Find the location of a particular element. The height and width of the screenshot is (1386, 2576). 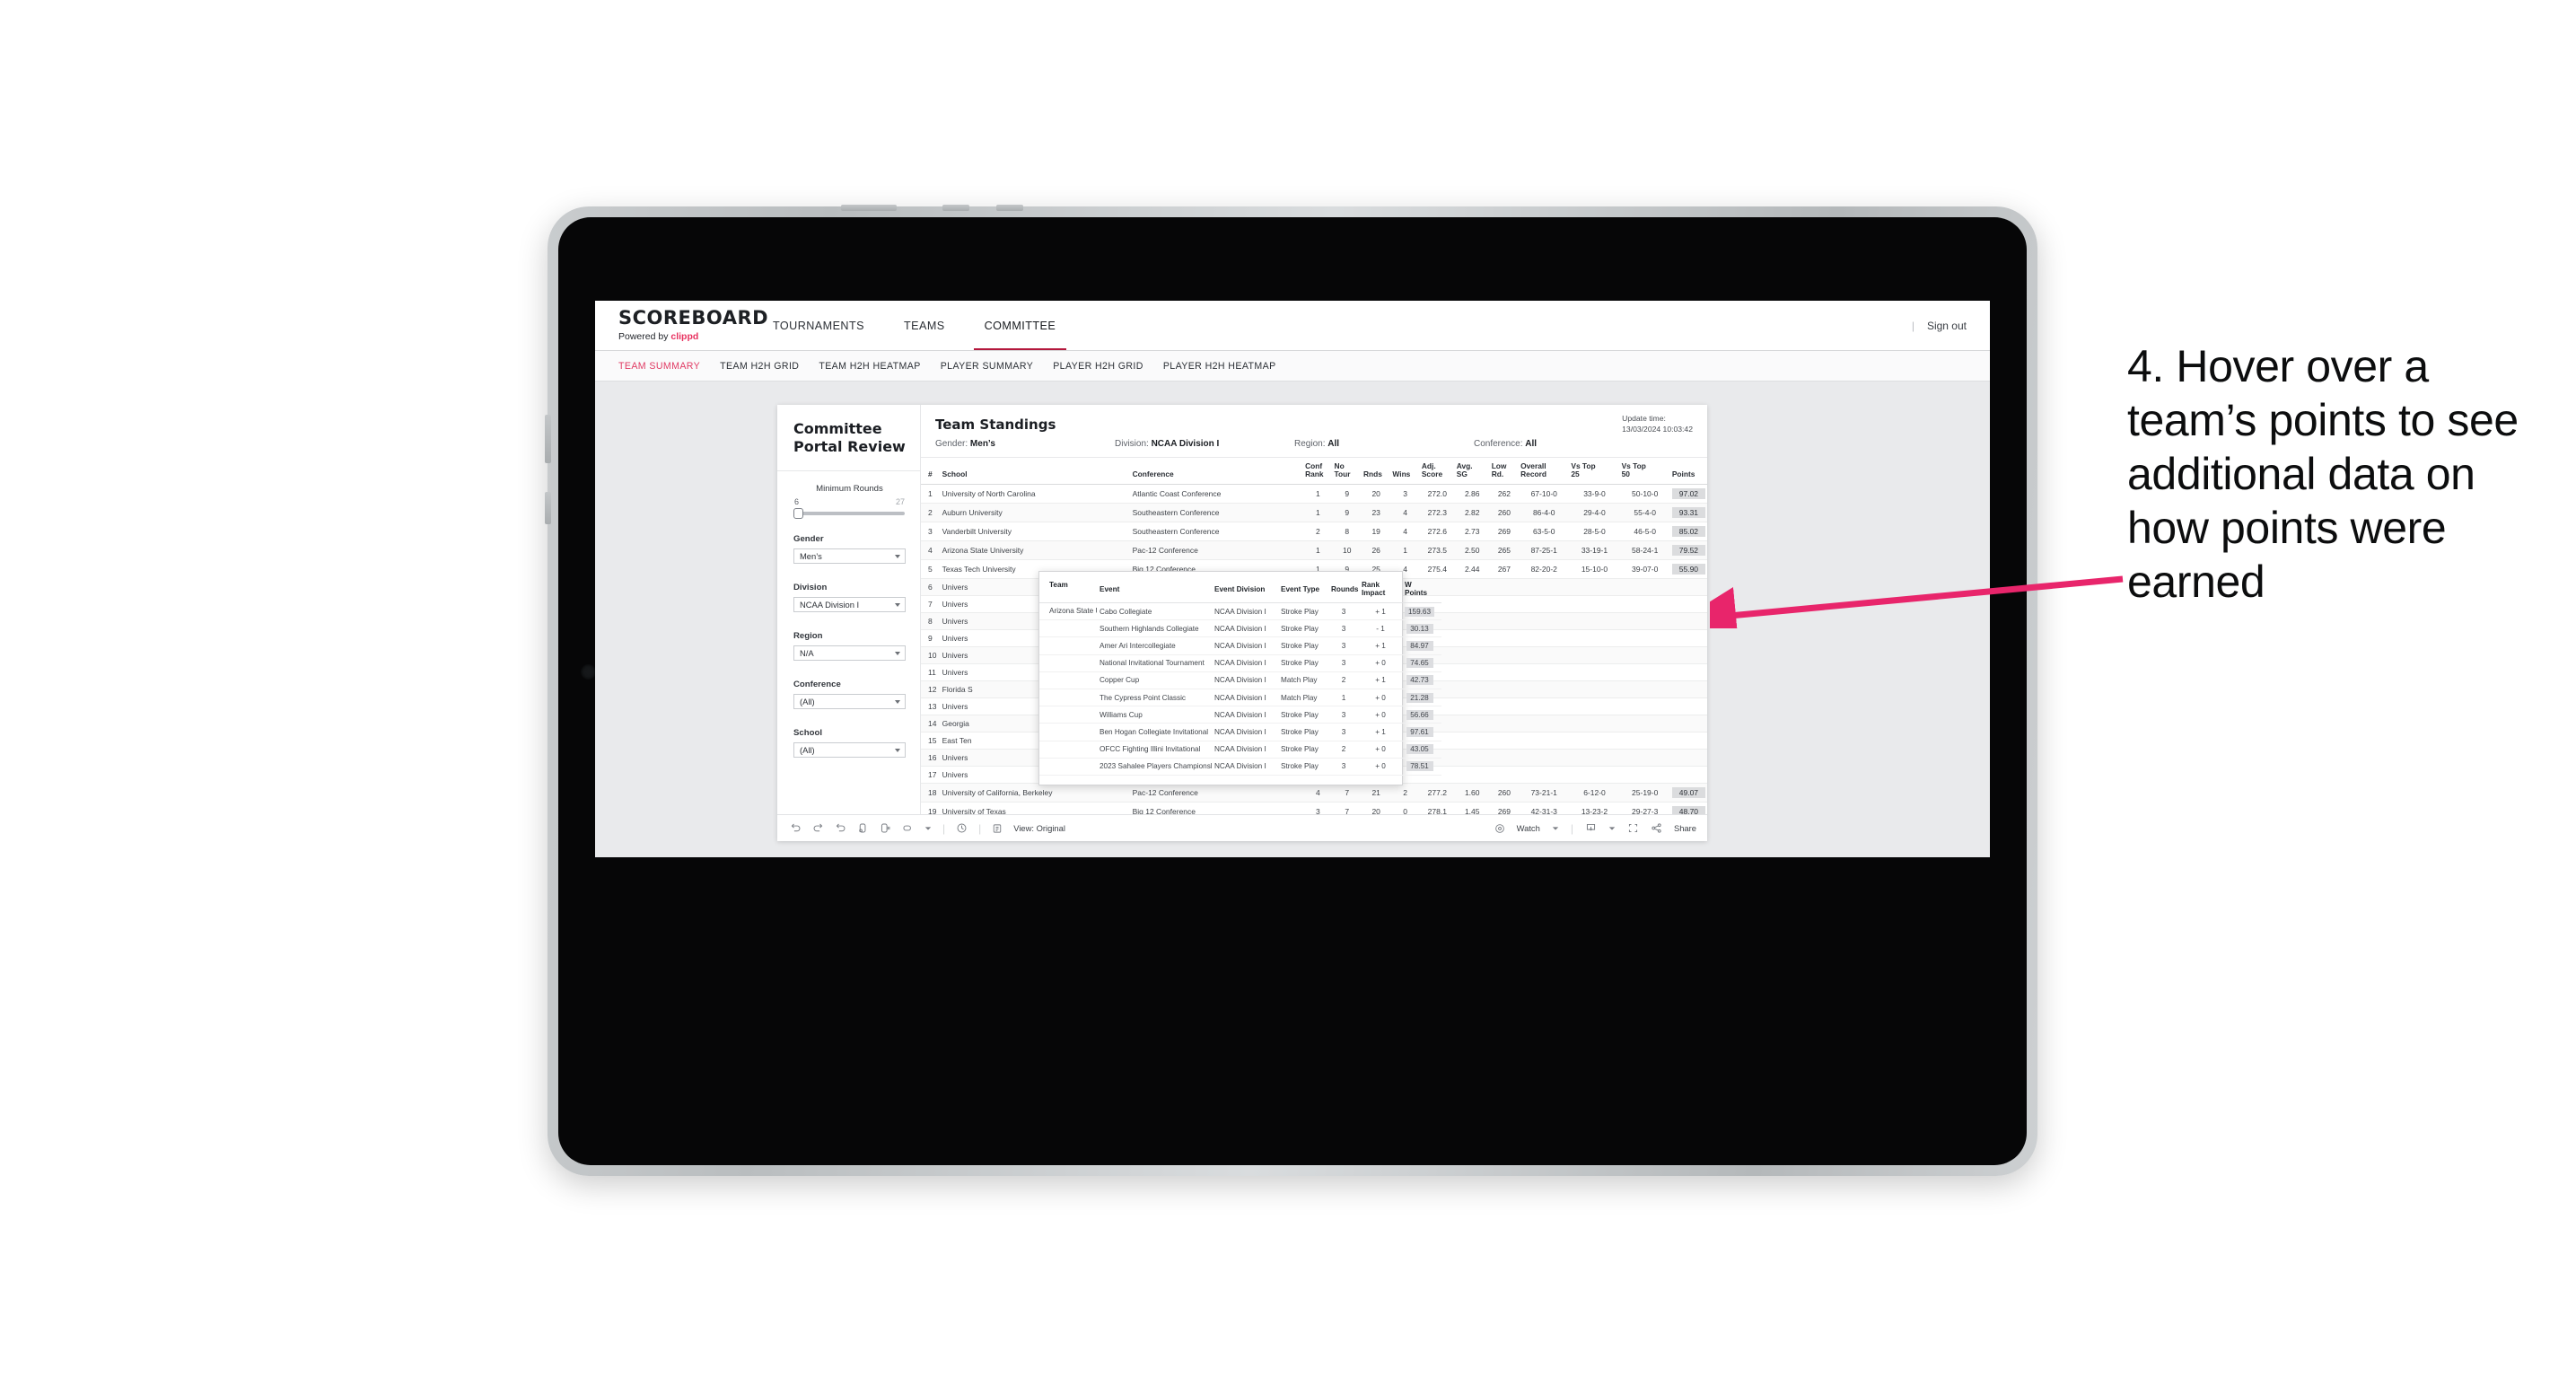

gender-select: Men’s is located at coordinates (849, 556).